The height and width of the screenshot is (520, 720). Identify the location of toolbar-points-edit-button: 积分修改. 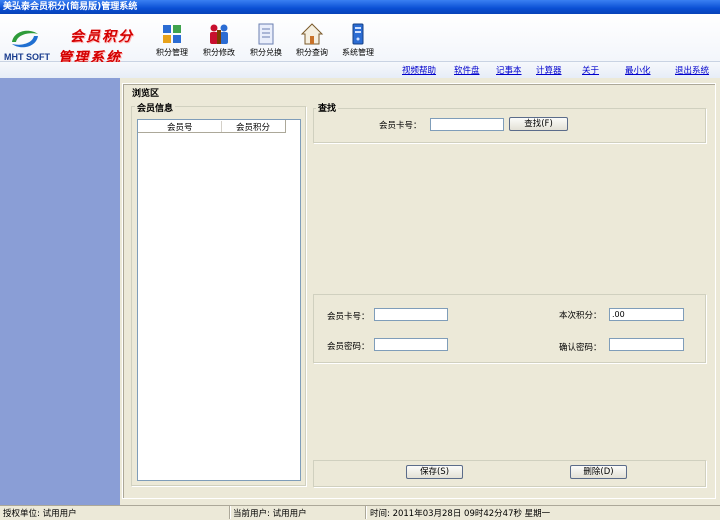
(219, 42).